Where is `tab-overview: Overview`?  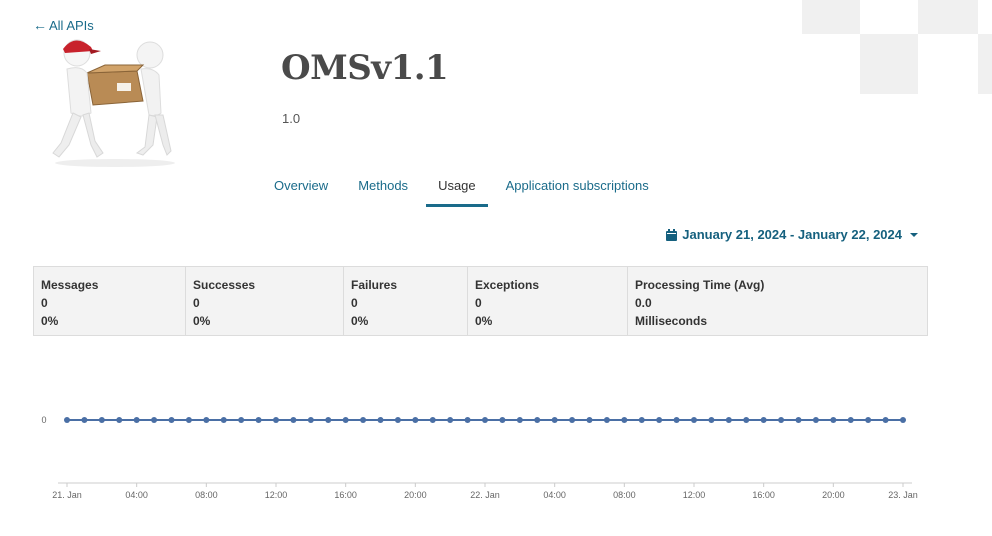
tab-overview: Overview is located at coordinates (301, 188).